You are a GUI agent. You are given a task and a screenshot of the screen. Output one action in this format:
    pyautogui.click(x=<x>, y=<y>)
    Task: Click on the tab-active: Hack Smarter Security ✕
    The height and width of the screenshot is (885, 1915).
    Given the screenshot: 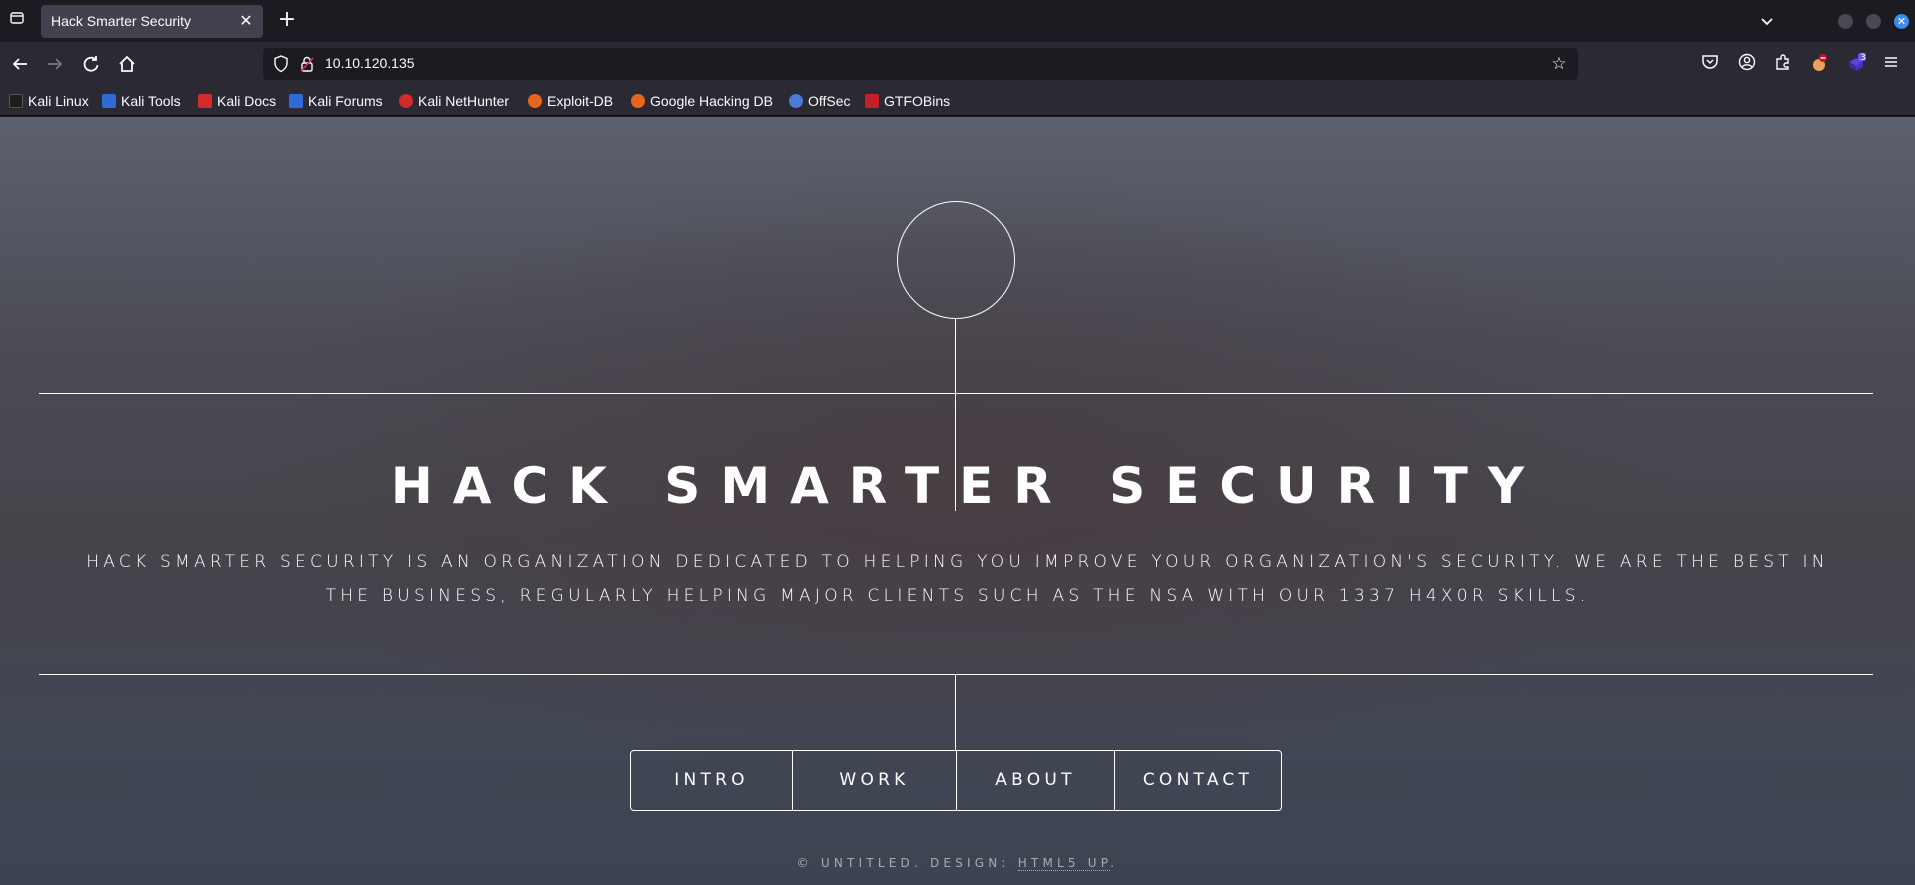 What is the action you would take?
    pyautogui.click(x=152, y=21)
    